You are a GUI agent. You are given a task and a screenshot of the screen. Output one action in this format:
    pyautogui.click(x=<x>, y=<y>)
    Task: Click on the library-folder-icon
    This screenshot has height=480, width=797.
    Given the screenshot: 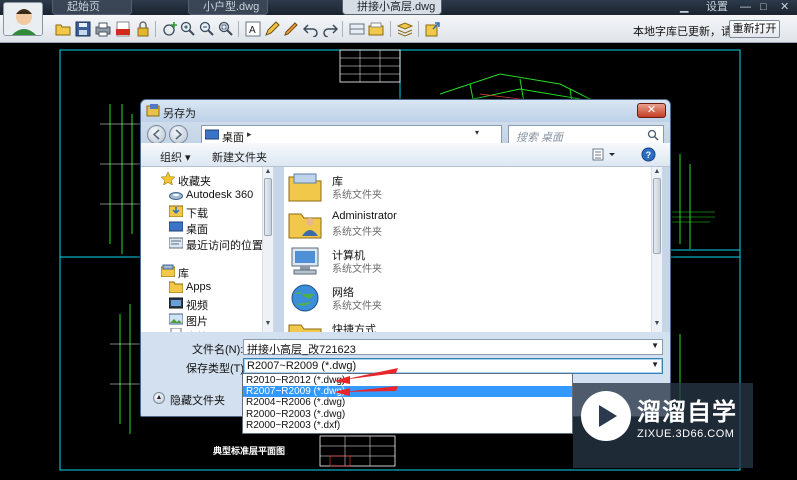 What is the action you would take?
    pyautogui.click(x=305, y=187)
    